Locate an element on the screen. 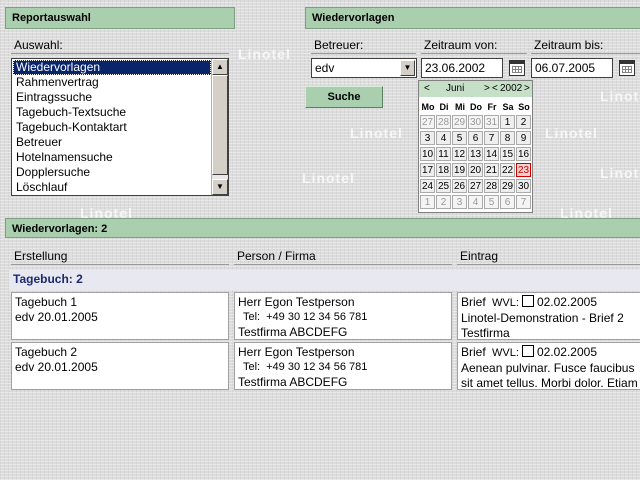  entry-text-line1: Linotel-Demonstration - Brief 2 is located at coordinates (542, 318).